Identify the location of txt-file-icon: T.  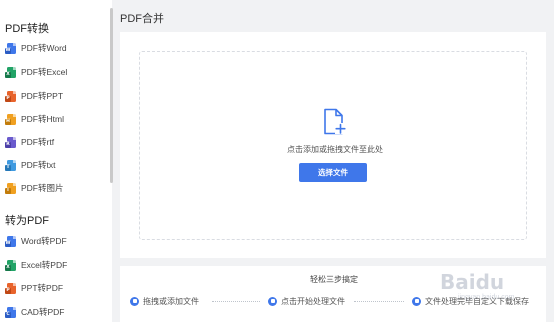
(10, 165).